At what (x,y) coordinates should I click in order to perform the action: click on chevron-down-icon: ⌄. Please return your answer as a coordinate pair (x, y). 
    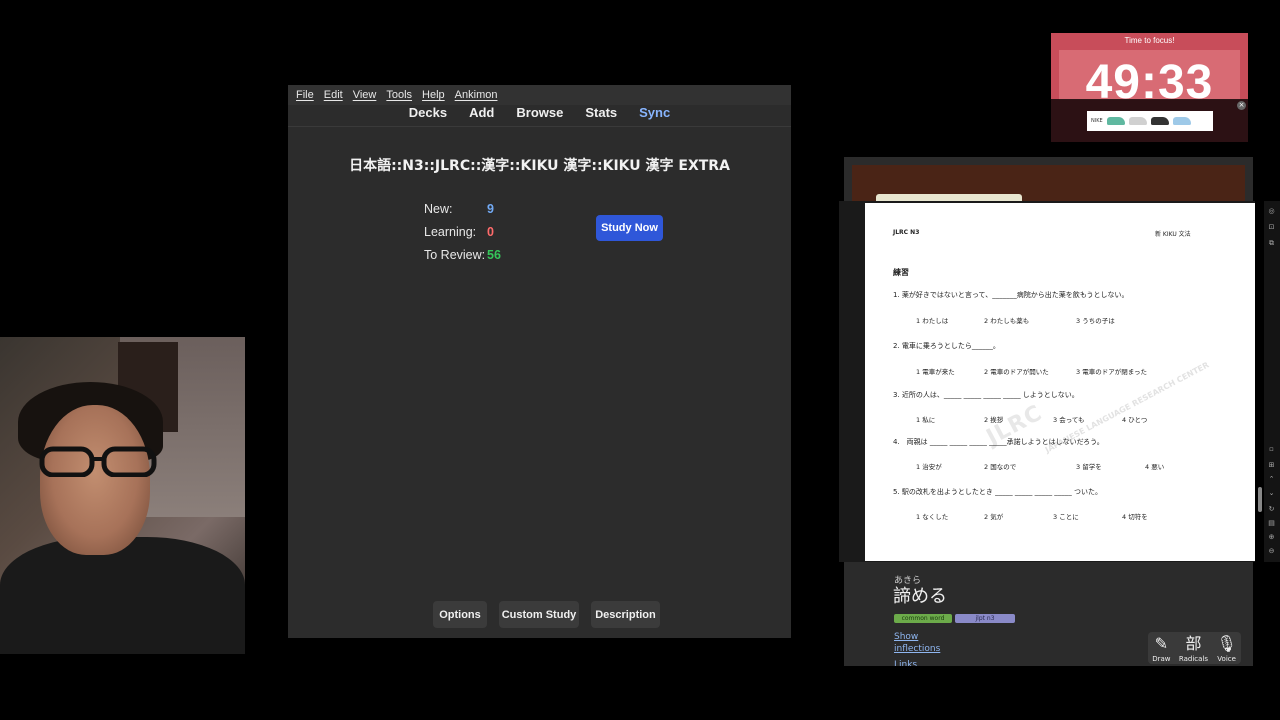
    Looking at the image, I should click on (1271, 493).